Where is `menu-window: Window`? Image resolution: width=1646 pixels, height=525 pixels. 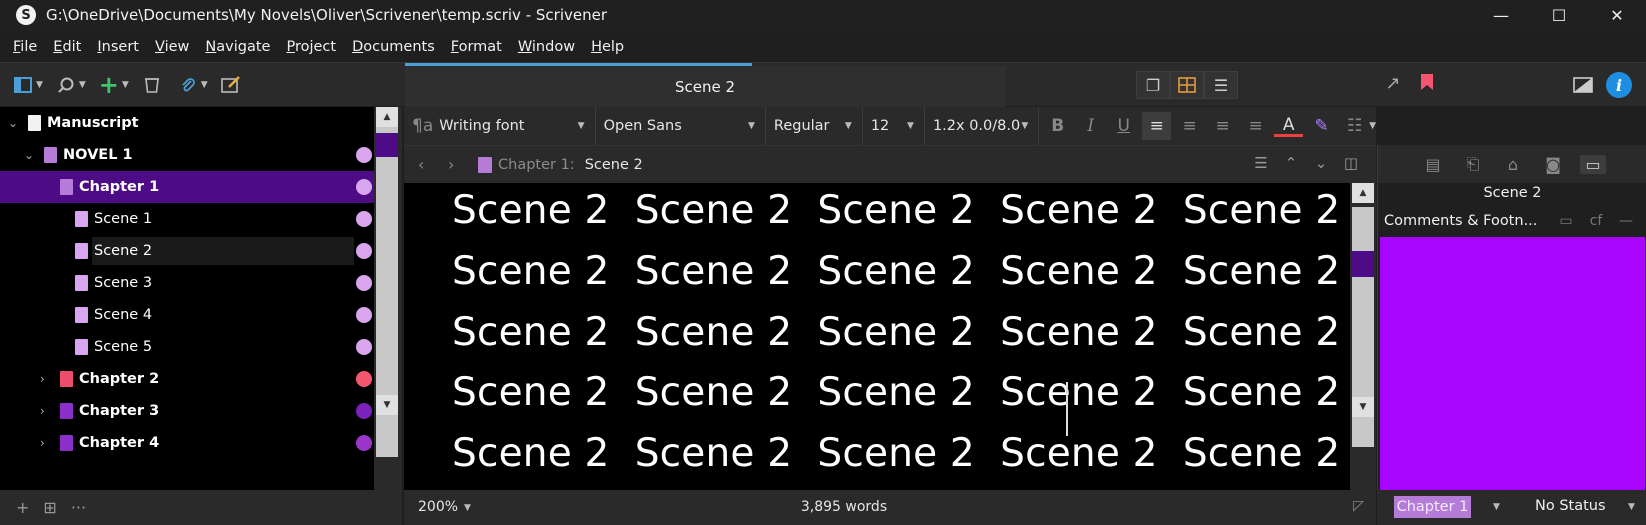 menu-window: Window is located at coordinates (546, 47).